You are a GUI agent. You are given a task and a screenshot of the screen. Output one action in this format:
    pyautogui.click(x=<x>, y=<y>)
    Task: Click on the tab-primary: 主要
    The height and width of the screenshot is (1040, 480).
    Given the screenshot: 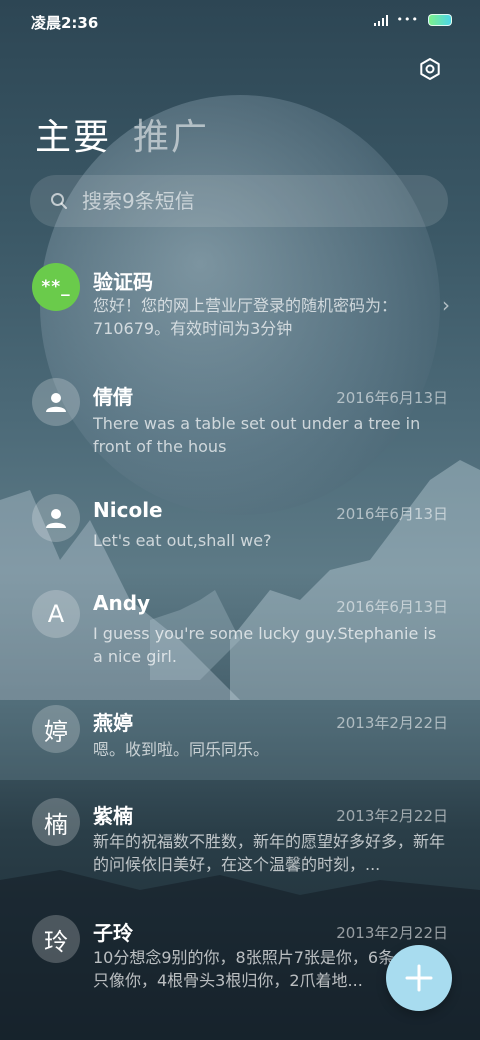 What is the action you would take?
    pyautogui.click(x=73, y=134)
    